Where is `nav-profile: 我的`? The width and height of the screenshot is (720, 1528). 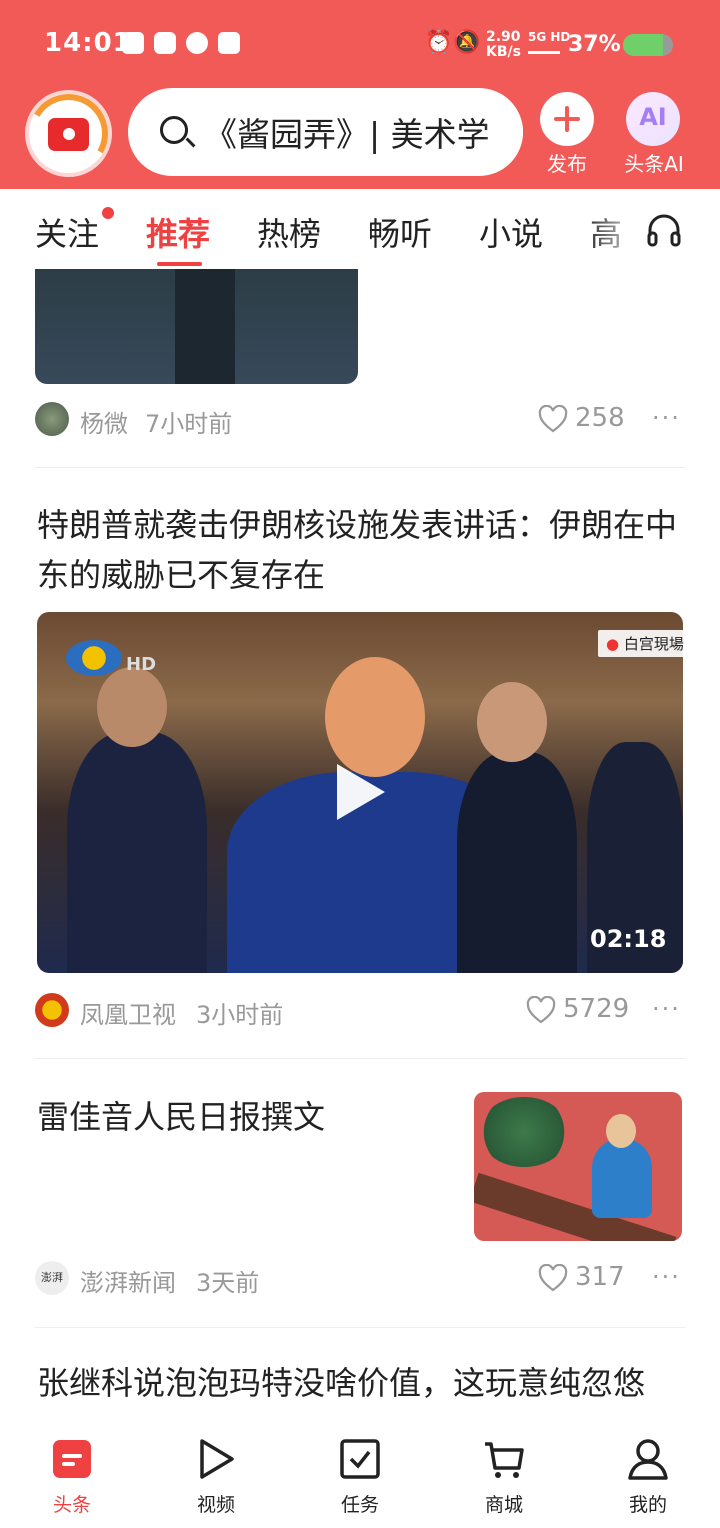
nav-profile: 我的 is located at coordinates (648, 1475).